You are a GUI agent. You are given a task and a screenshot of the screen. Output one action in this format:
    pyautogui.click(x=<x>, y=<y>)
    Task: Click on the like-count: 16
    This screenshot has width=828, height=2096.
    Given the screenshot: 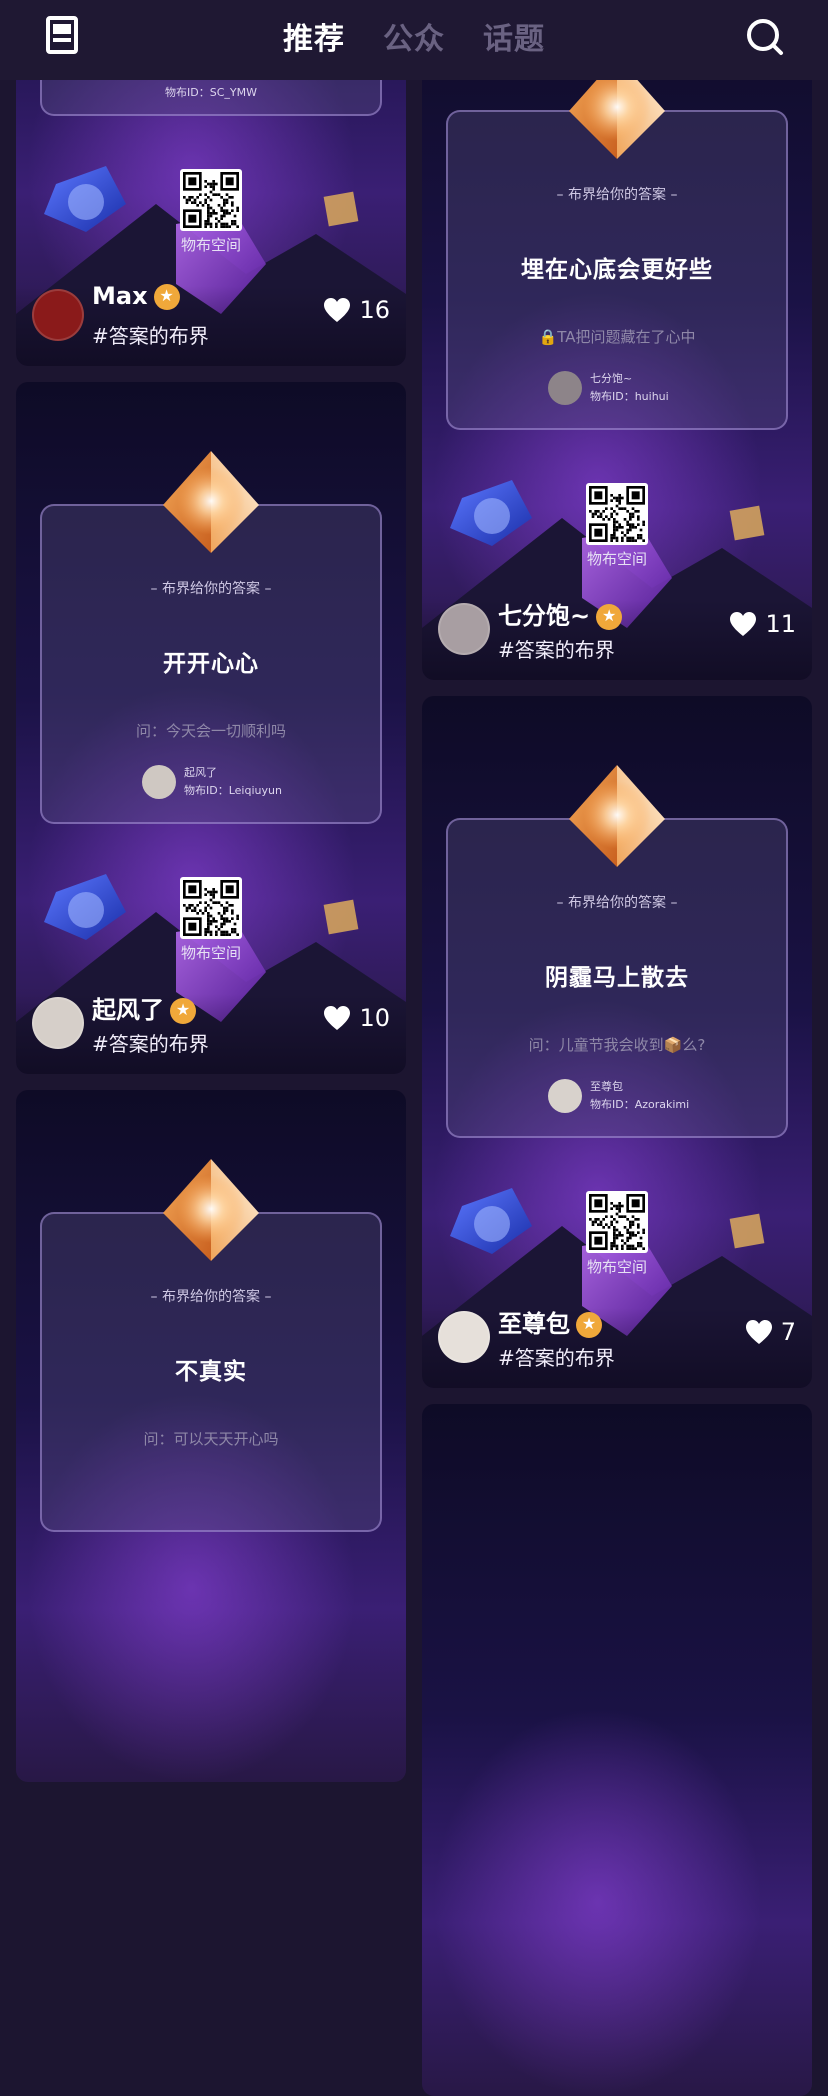 What is the action you would take?
    pyautogui.click(x=374, y=310)
    